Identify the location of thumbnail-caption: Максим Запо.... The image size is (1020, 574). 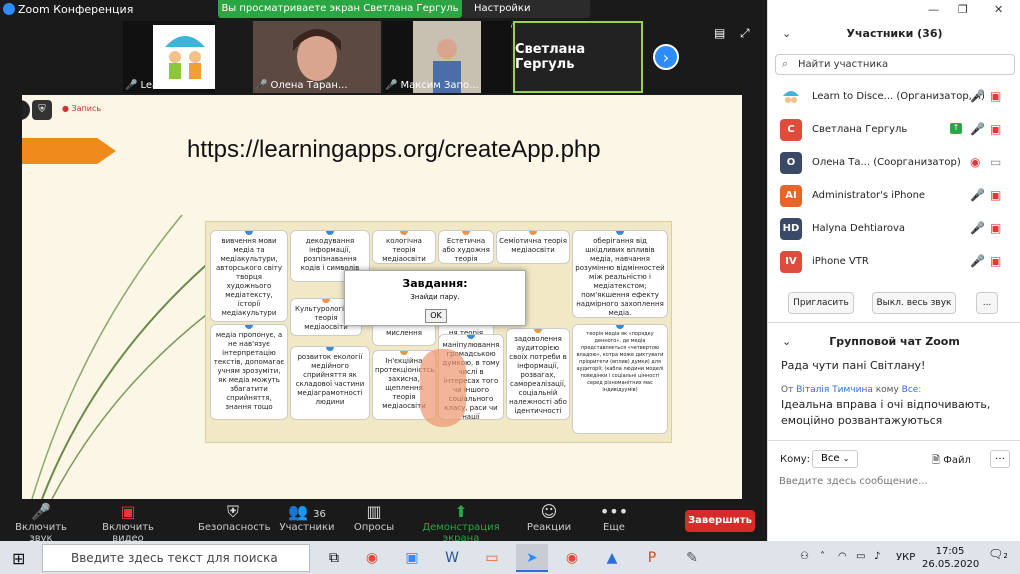
(439, 85).